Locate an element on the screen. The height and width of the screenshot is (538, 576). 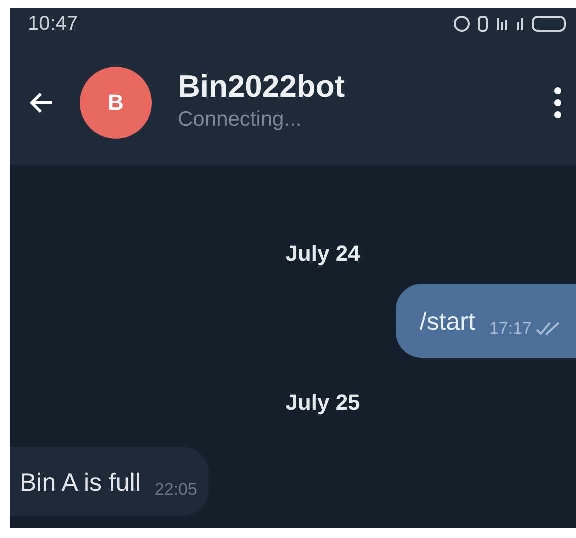
date-label: July 24 is located at coordinates (323, 254).